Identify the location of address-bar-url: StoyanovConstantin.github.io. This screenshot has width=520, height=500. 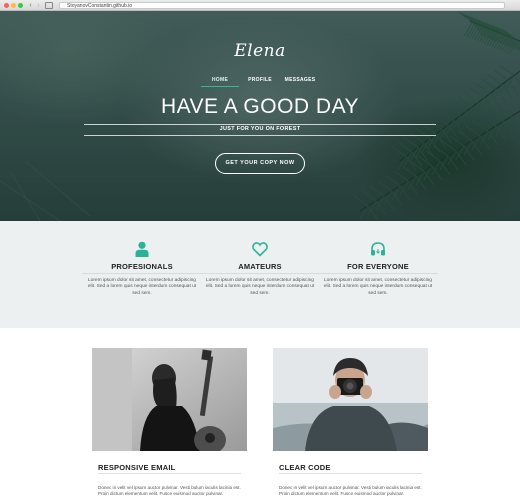
(100, 6).